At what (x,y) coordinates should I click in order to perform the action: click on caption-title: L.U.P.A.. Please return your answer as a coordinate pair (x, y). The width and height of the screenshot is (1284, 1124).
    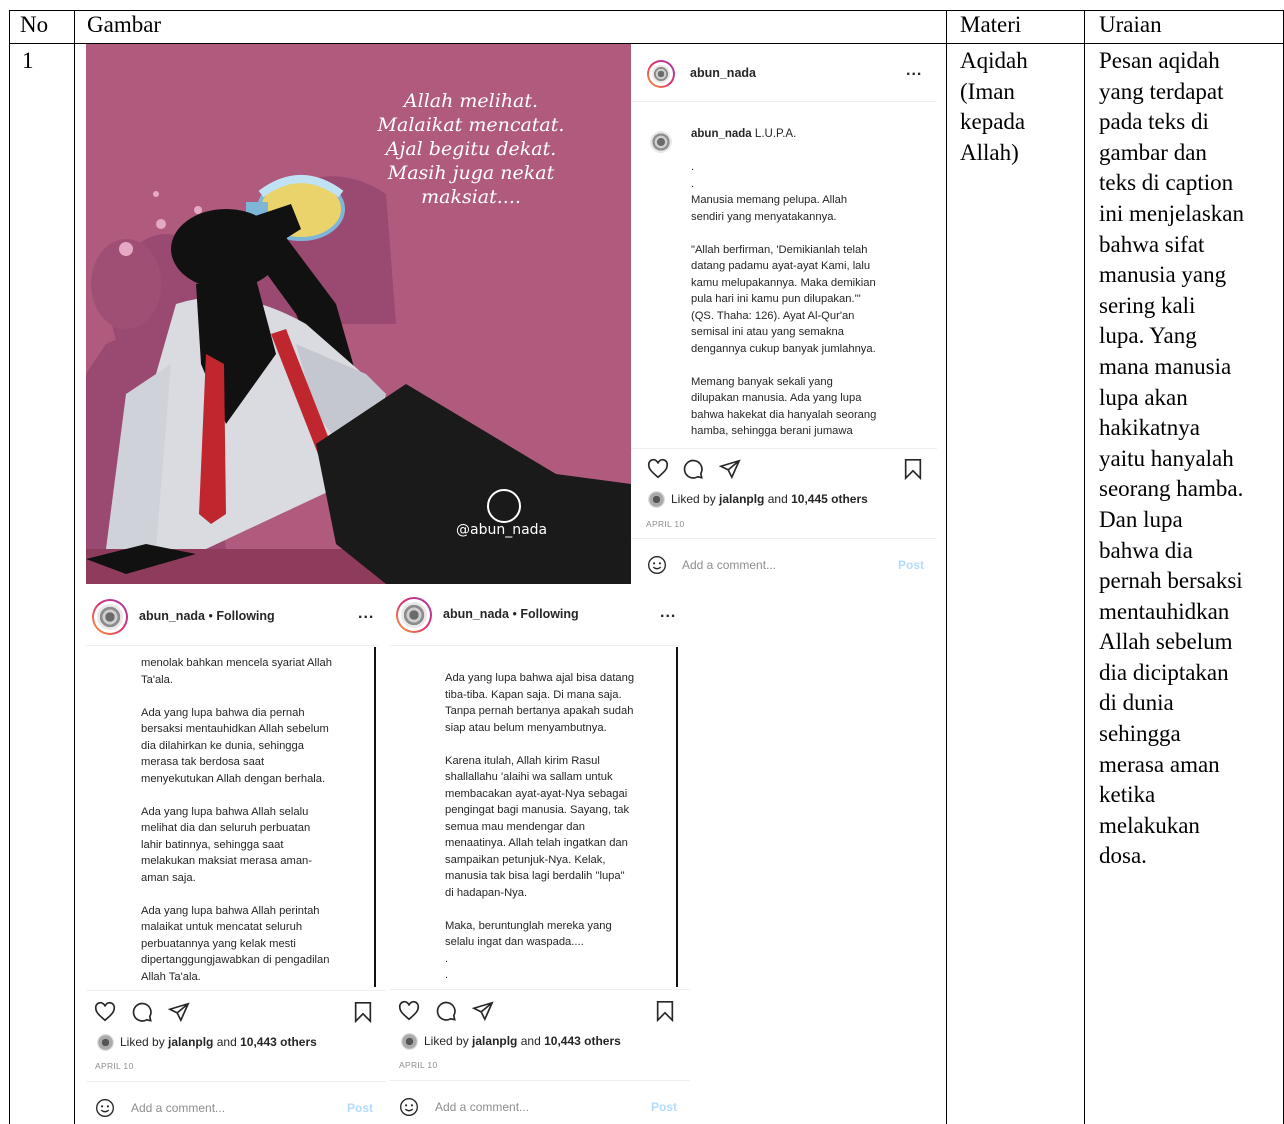
    Looking at the image, I should click on (775, 134).